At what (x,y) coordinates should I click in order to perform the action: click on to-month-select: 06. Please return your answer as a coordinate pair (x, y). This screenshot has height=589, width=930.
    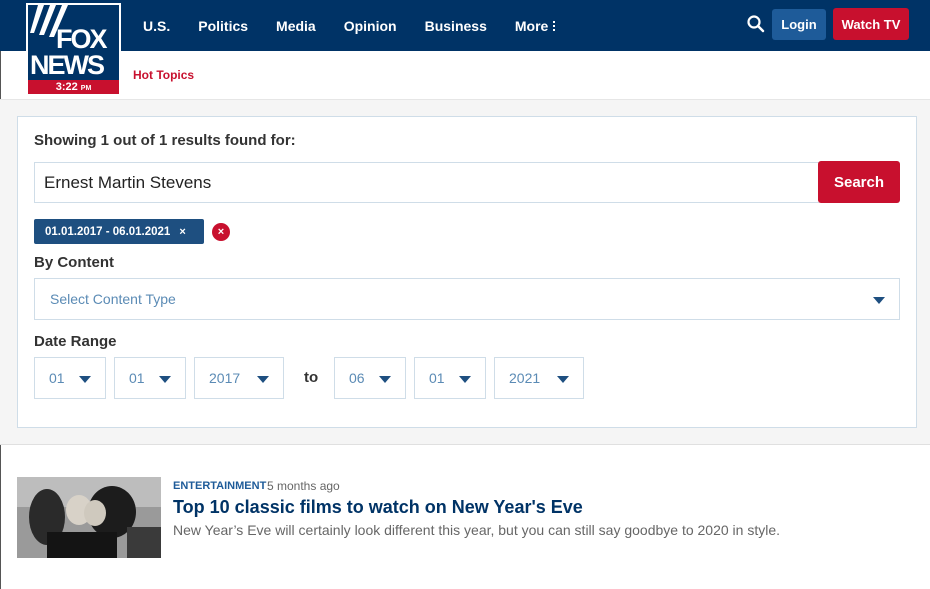
    Looking at the image, I should click on (370, 378).